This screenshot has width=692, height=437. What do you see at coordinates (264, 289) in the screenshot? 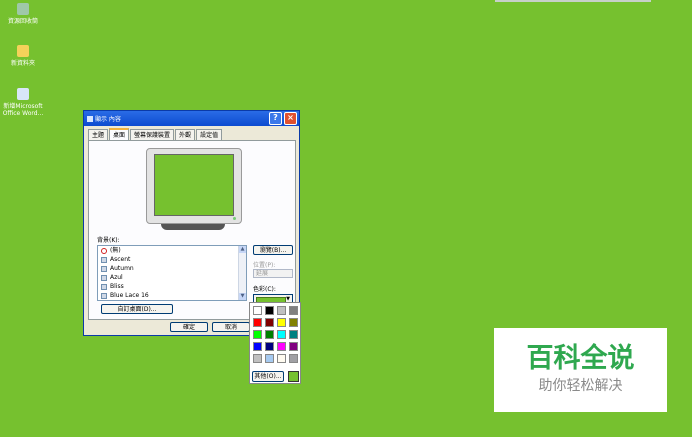
I see `color-label: 色彩(C):` at bounding box center [264, 289].